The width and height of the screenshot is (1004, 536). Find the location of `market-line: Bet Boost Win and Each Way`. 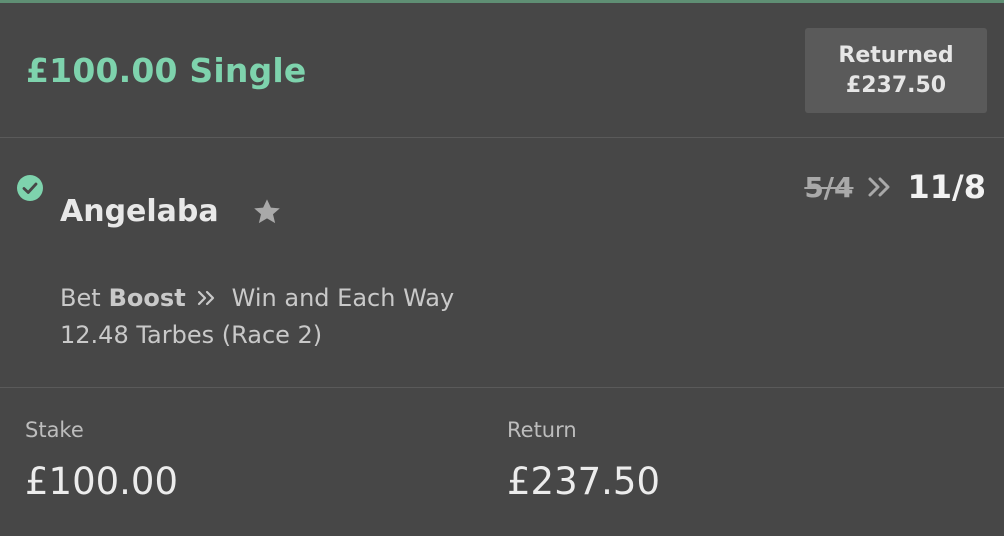

market-line: Bet Boost Win and Each Way is located at coordinates (257, 298).